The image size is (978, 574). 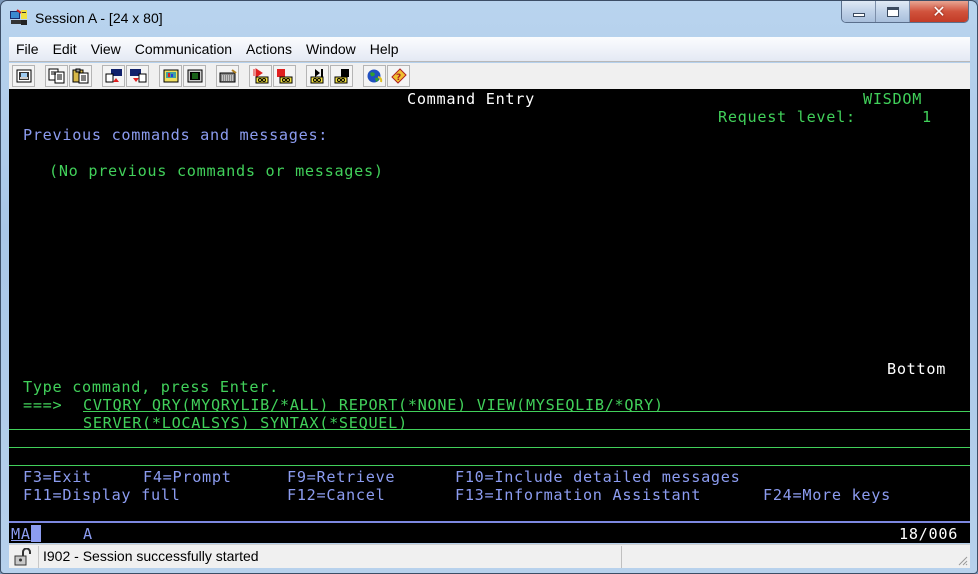 I want to click on menu-actions: Actions, so click(x=269, y=49).